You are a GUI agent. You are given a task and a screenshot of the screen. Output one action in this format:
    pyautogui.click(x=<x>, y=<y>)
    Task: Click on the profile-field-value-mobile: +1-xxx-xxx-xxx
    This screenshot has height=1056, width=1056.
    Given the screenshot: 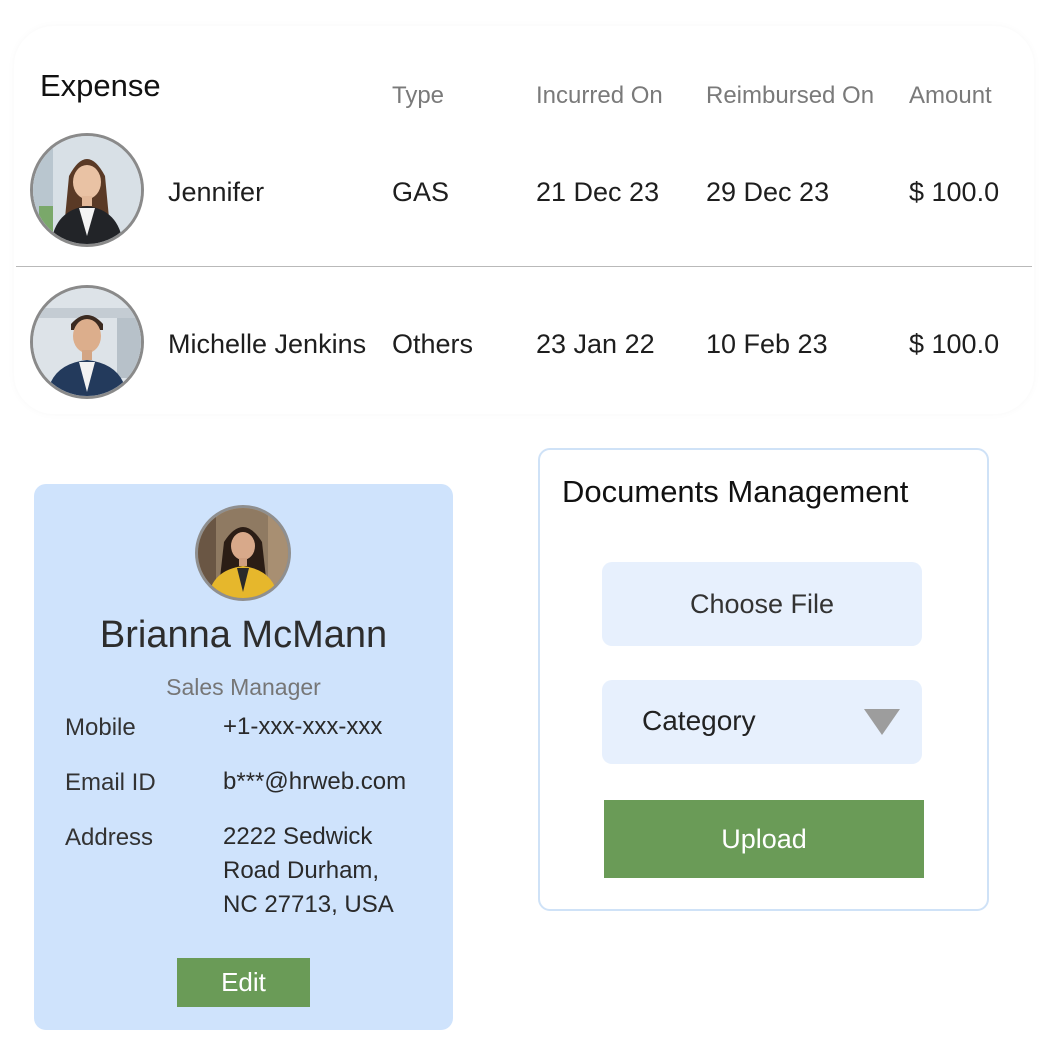 What is the action you would take?
    pyautogui.click(x=303, y=726)
    